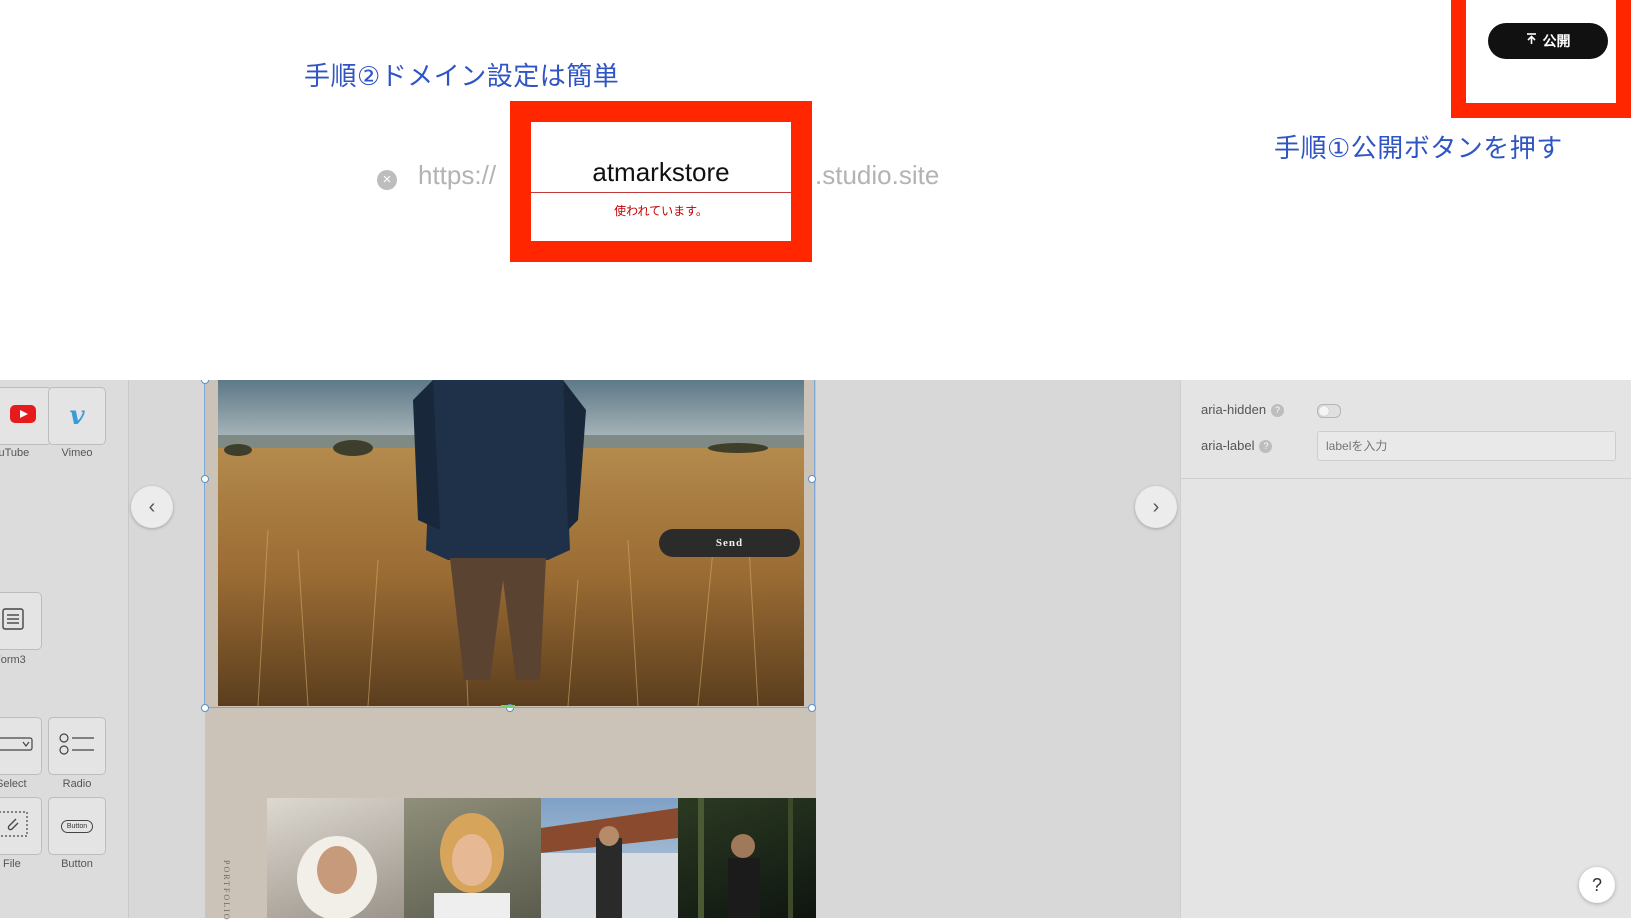 The height and width of the screenshot is (922, 1631). Describe the element at coordinates (1234, 409) in the screenshot. I see `aria-hidden-label: aria-hidden` at that location.